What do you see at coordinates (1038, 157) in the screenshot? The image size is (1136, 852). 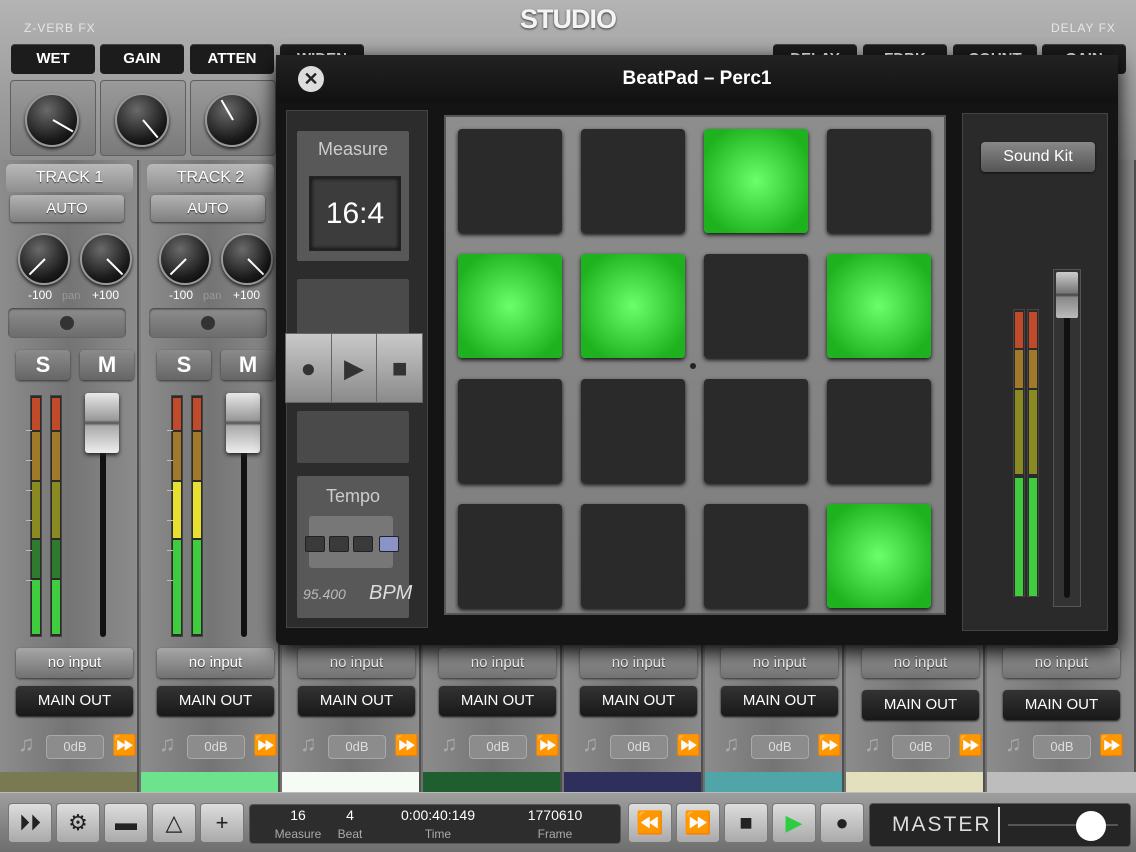 I see `sound-kit-button: Sound Kit` at bounding box center [1038, 157].